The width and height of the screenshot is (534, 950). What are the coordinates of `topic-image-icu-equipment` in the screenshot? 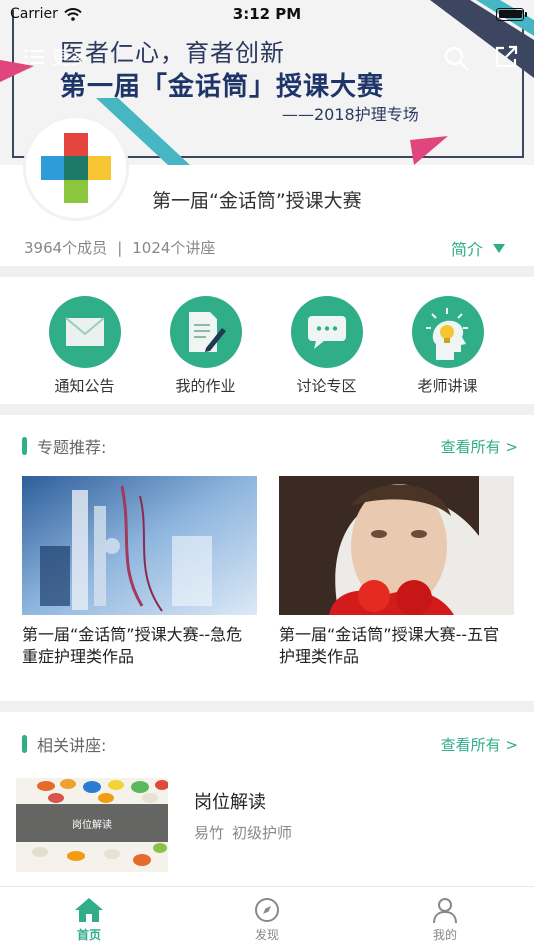 It's located at (139, 545).